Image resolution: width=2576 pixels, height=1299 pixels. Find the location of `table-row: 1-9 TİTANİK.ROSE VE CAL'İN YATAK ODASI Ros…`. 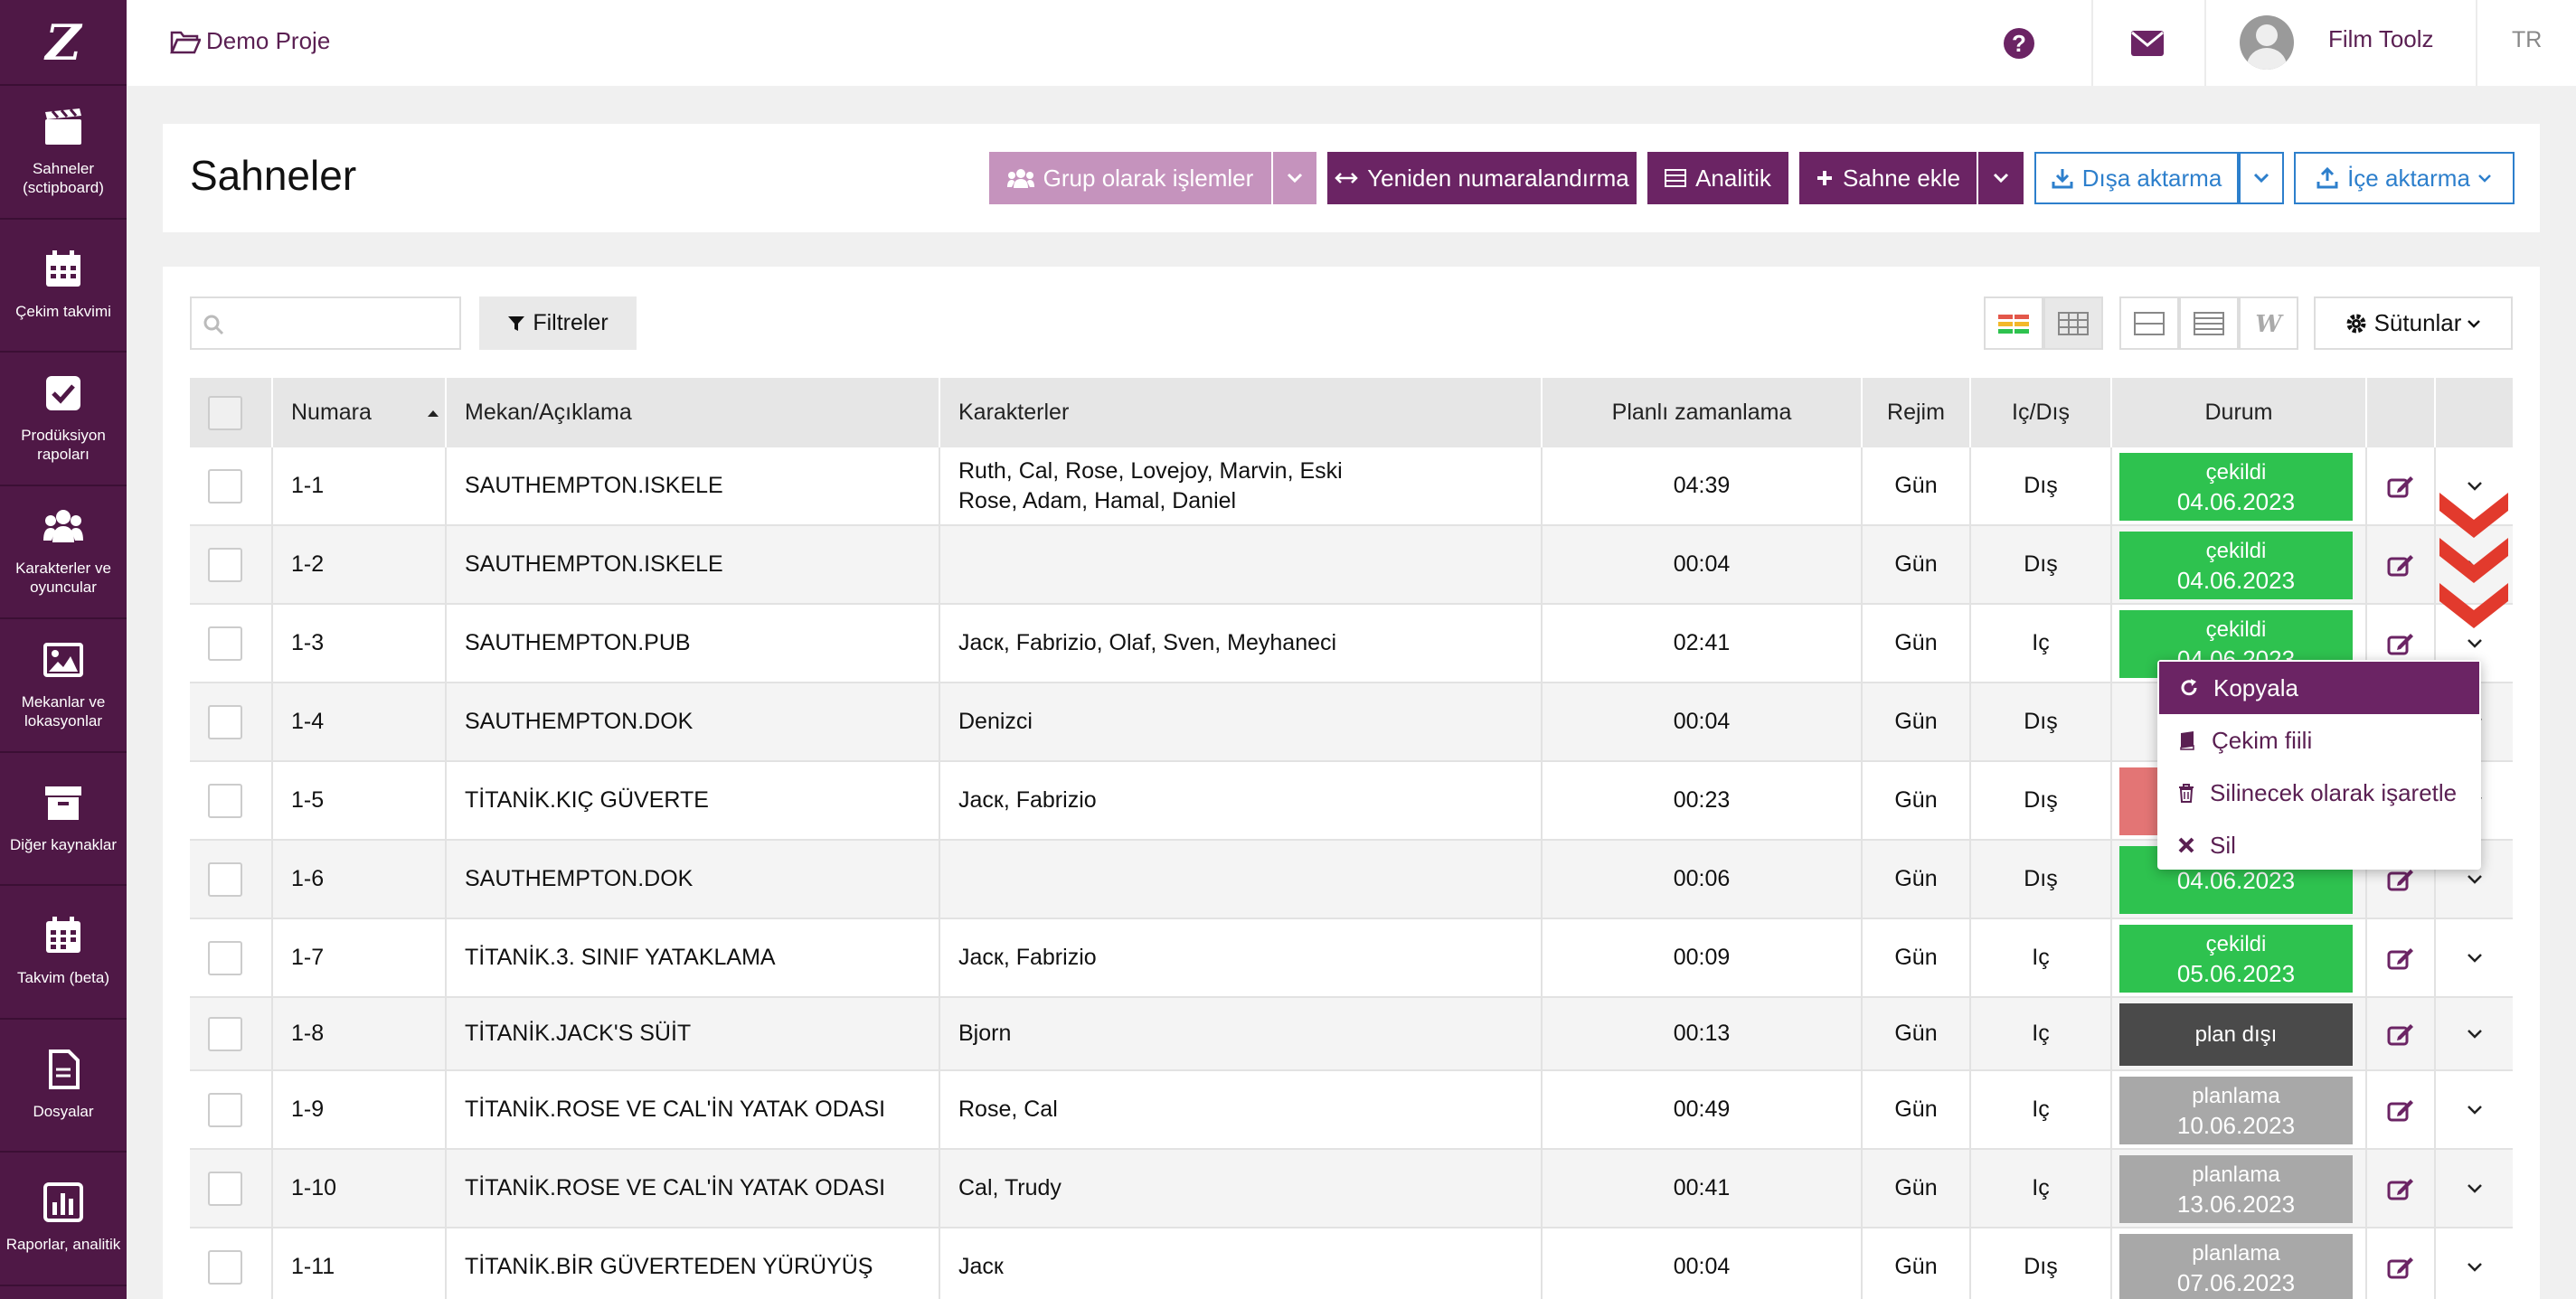

table-row: 1-9 TİTANİK.ROSE VE CAL'İN YATAK ODASI Ros… is located at coordinates (1351, 1110).